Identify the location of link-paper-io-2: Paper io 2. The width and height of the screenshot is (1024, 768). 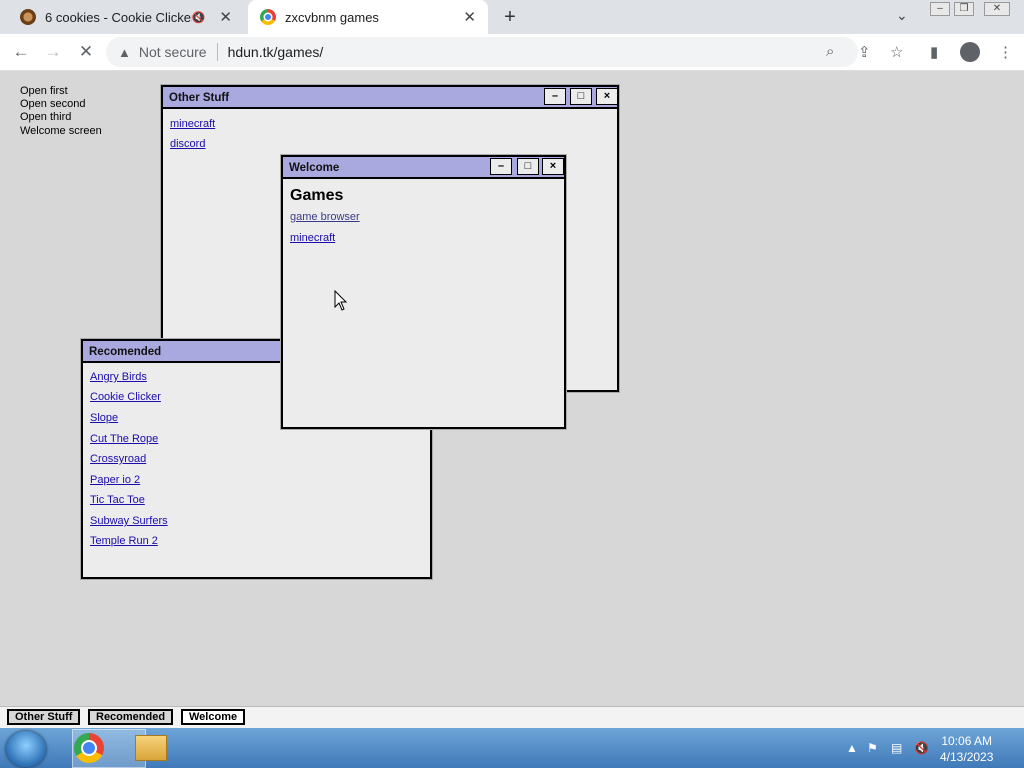
(115, 480).